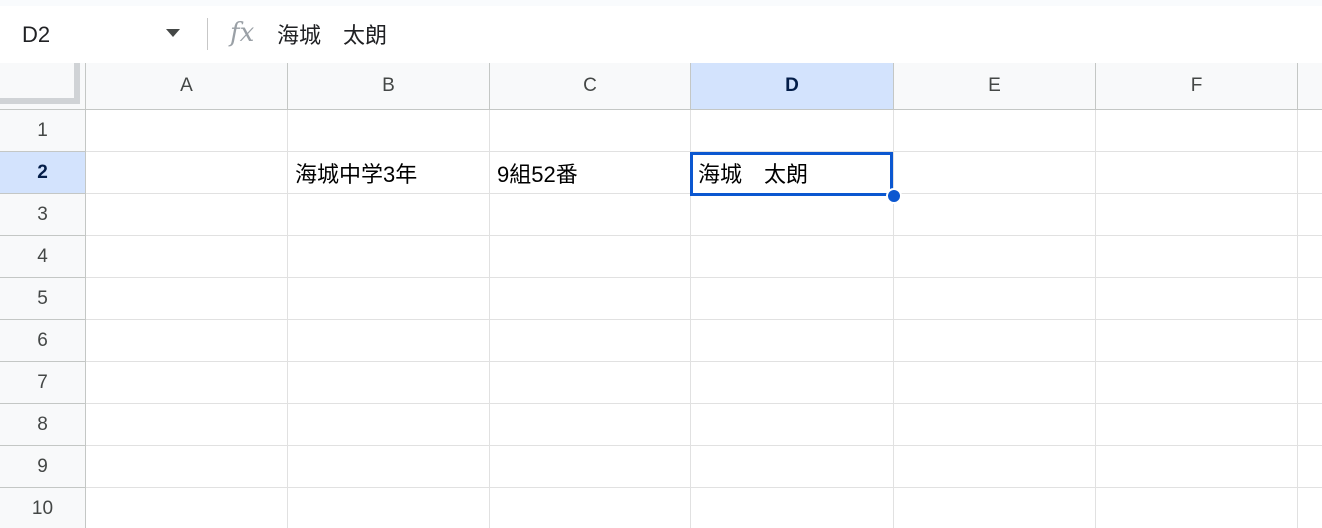  What do you see at coordinates (792, 383) in the screenshot?
I see `cell-d7` at bounding box center [792, 383].